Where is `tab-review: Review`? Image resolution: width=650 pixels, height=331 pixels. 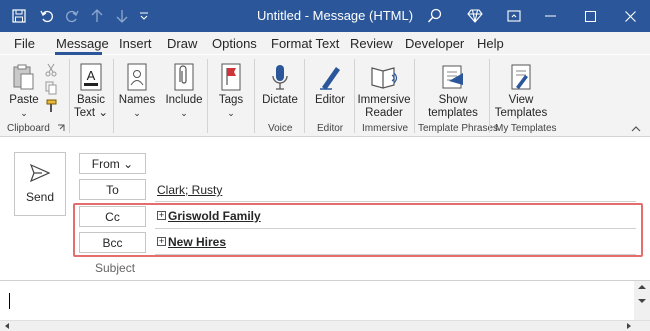 tab-review: Review is located at coordinates (371, 43).